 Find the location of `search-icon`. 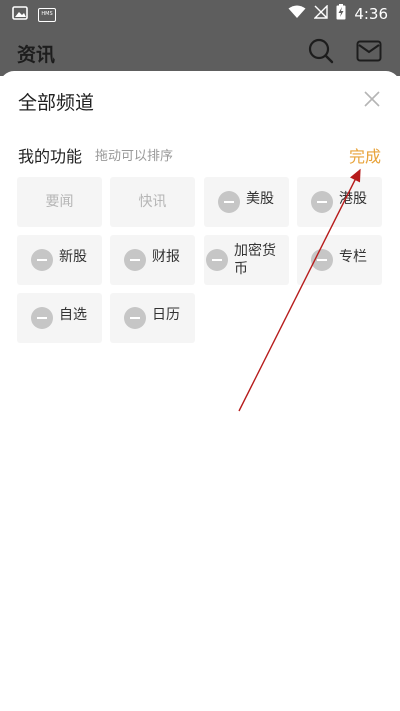

search-icon is located at coordinates (321, 53).